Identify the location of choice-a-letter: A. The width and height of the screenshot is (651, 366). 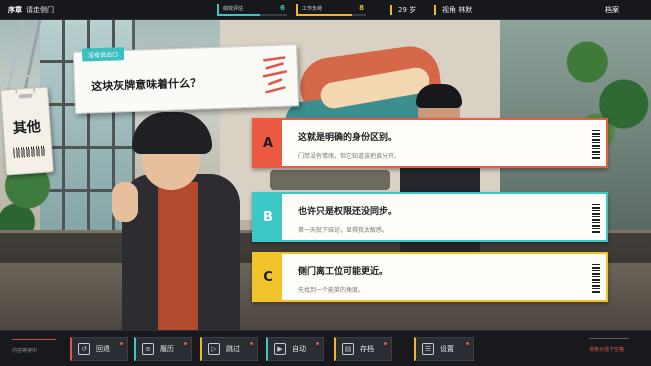
(268, 143).